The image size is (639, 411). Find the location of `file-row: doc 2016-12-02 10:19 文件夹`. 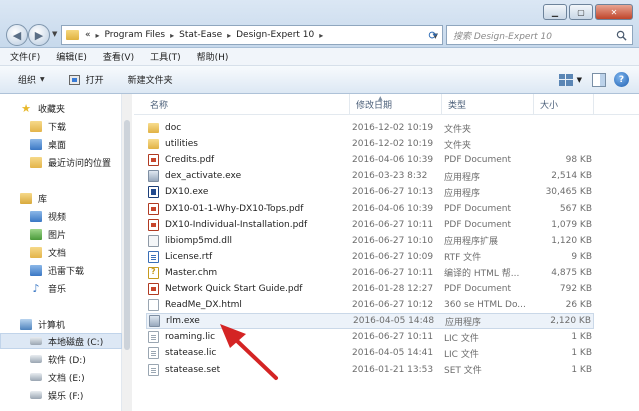

file-row: doc 2016-12-02 10:19 文件夹 is located at coordinates (370, 128).